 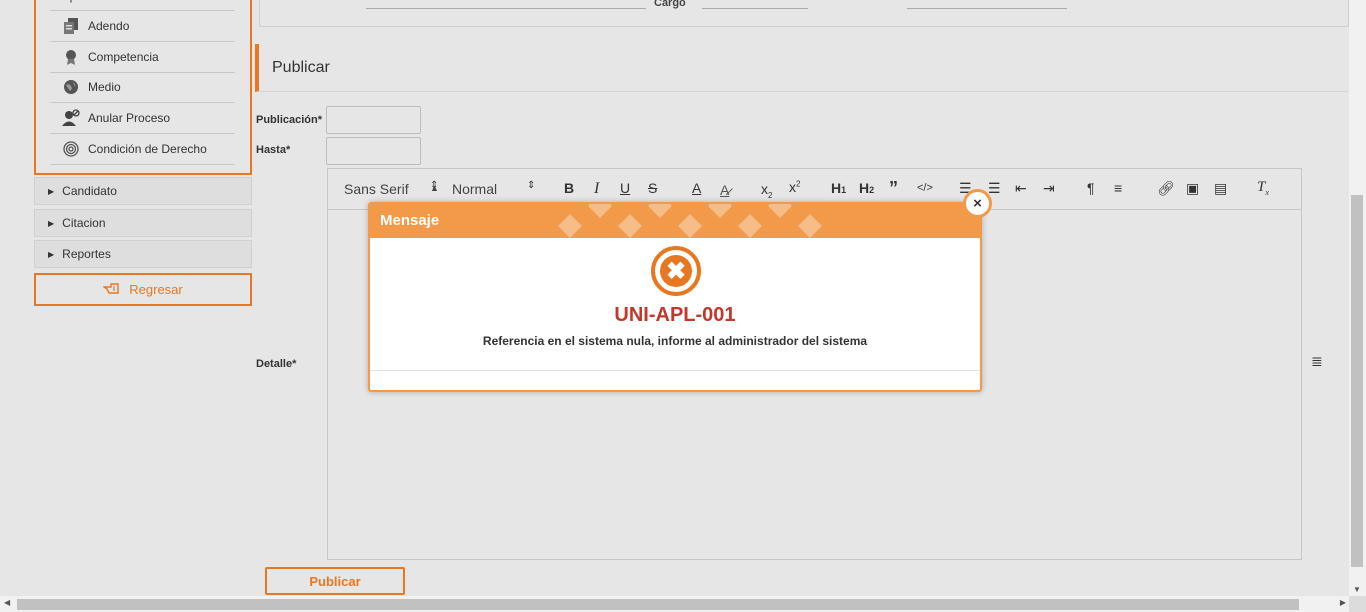 I want to click on clean-format-icon: Tx, so click(x=1263, y=188).